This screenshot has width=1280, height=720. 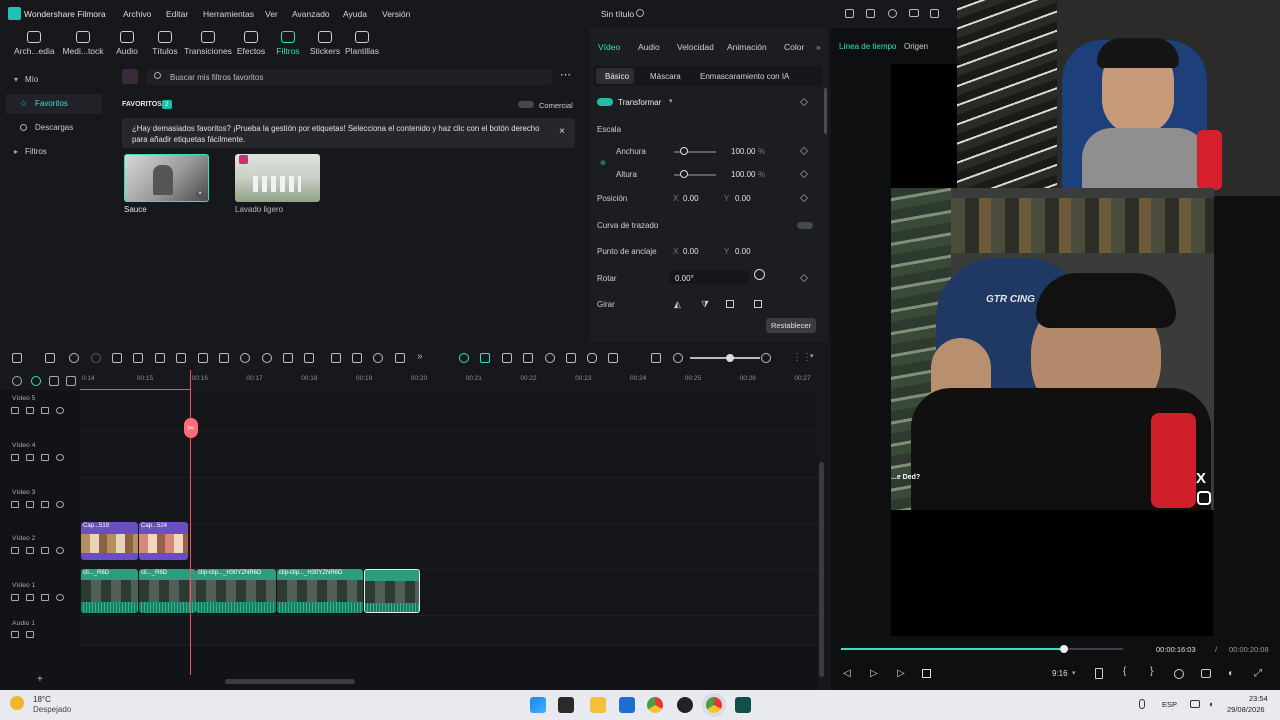 I want to click on sidebar-item-descargas: Descargas, so click(x=54, y=128).